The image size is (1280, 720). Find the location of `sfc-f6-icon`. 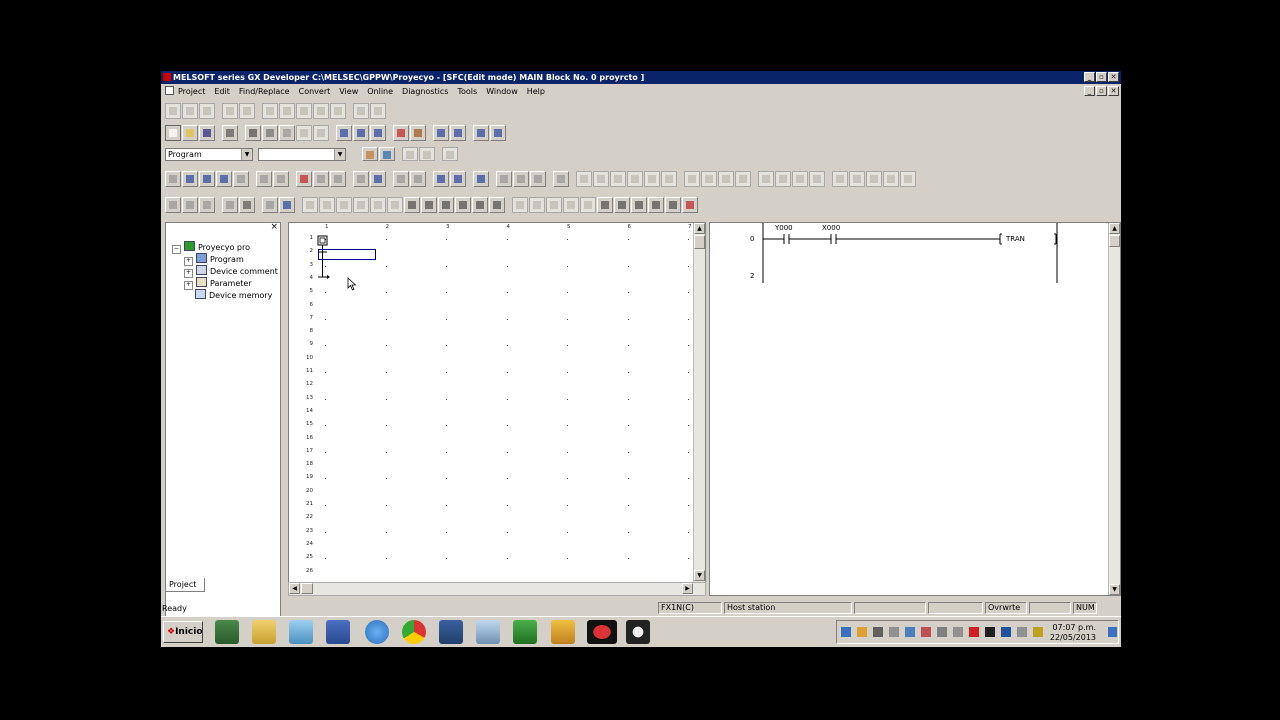

sfc-f6-icon is located at coordinates (429, 205).